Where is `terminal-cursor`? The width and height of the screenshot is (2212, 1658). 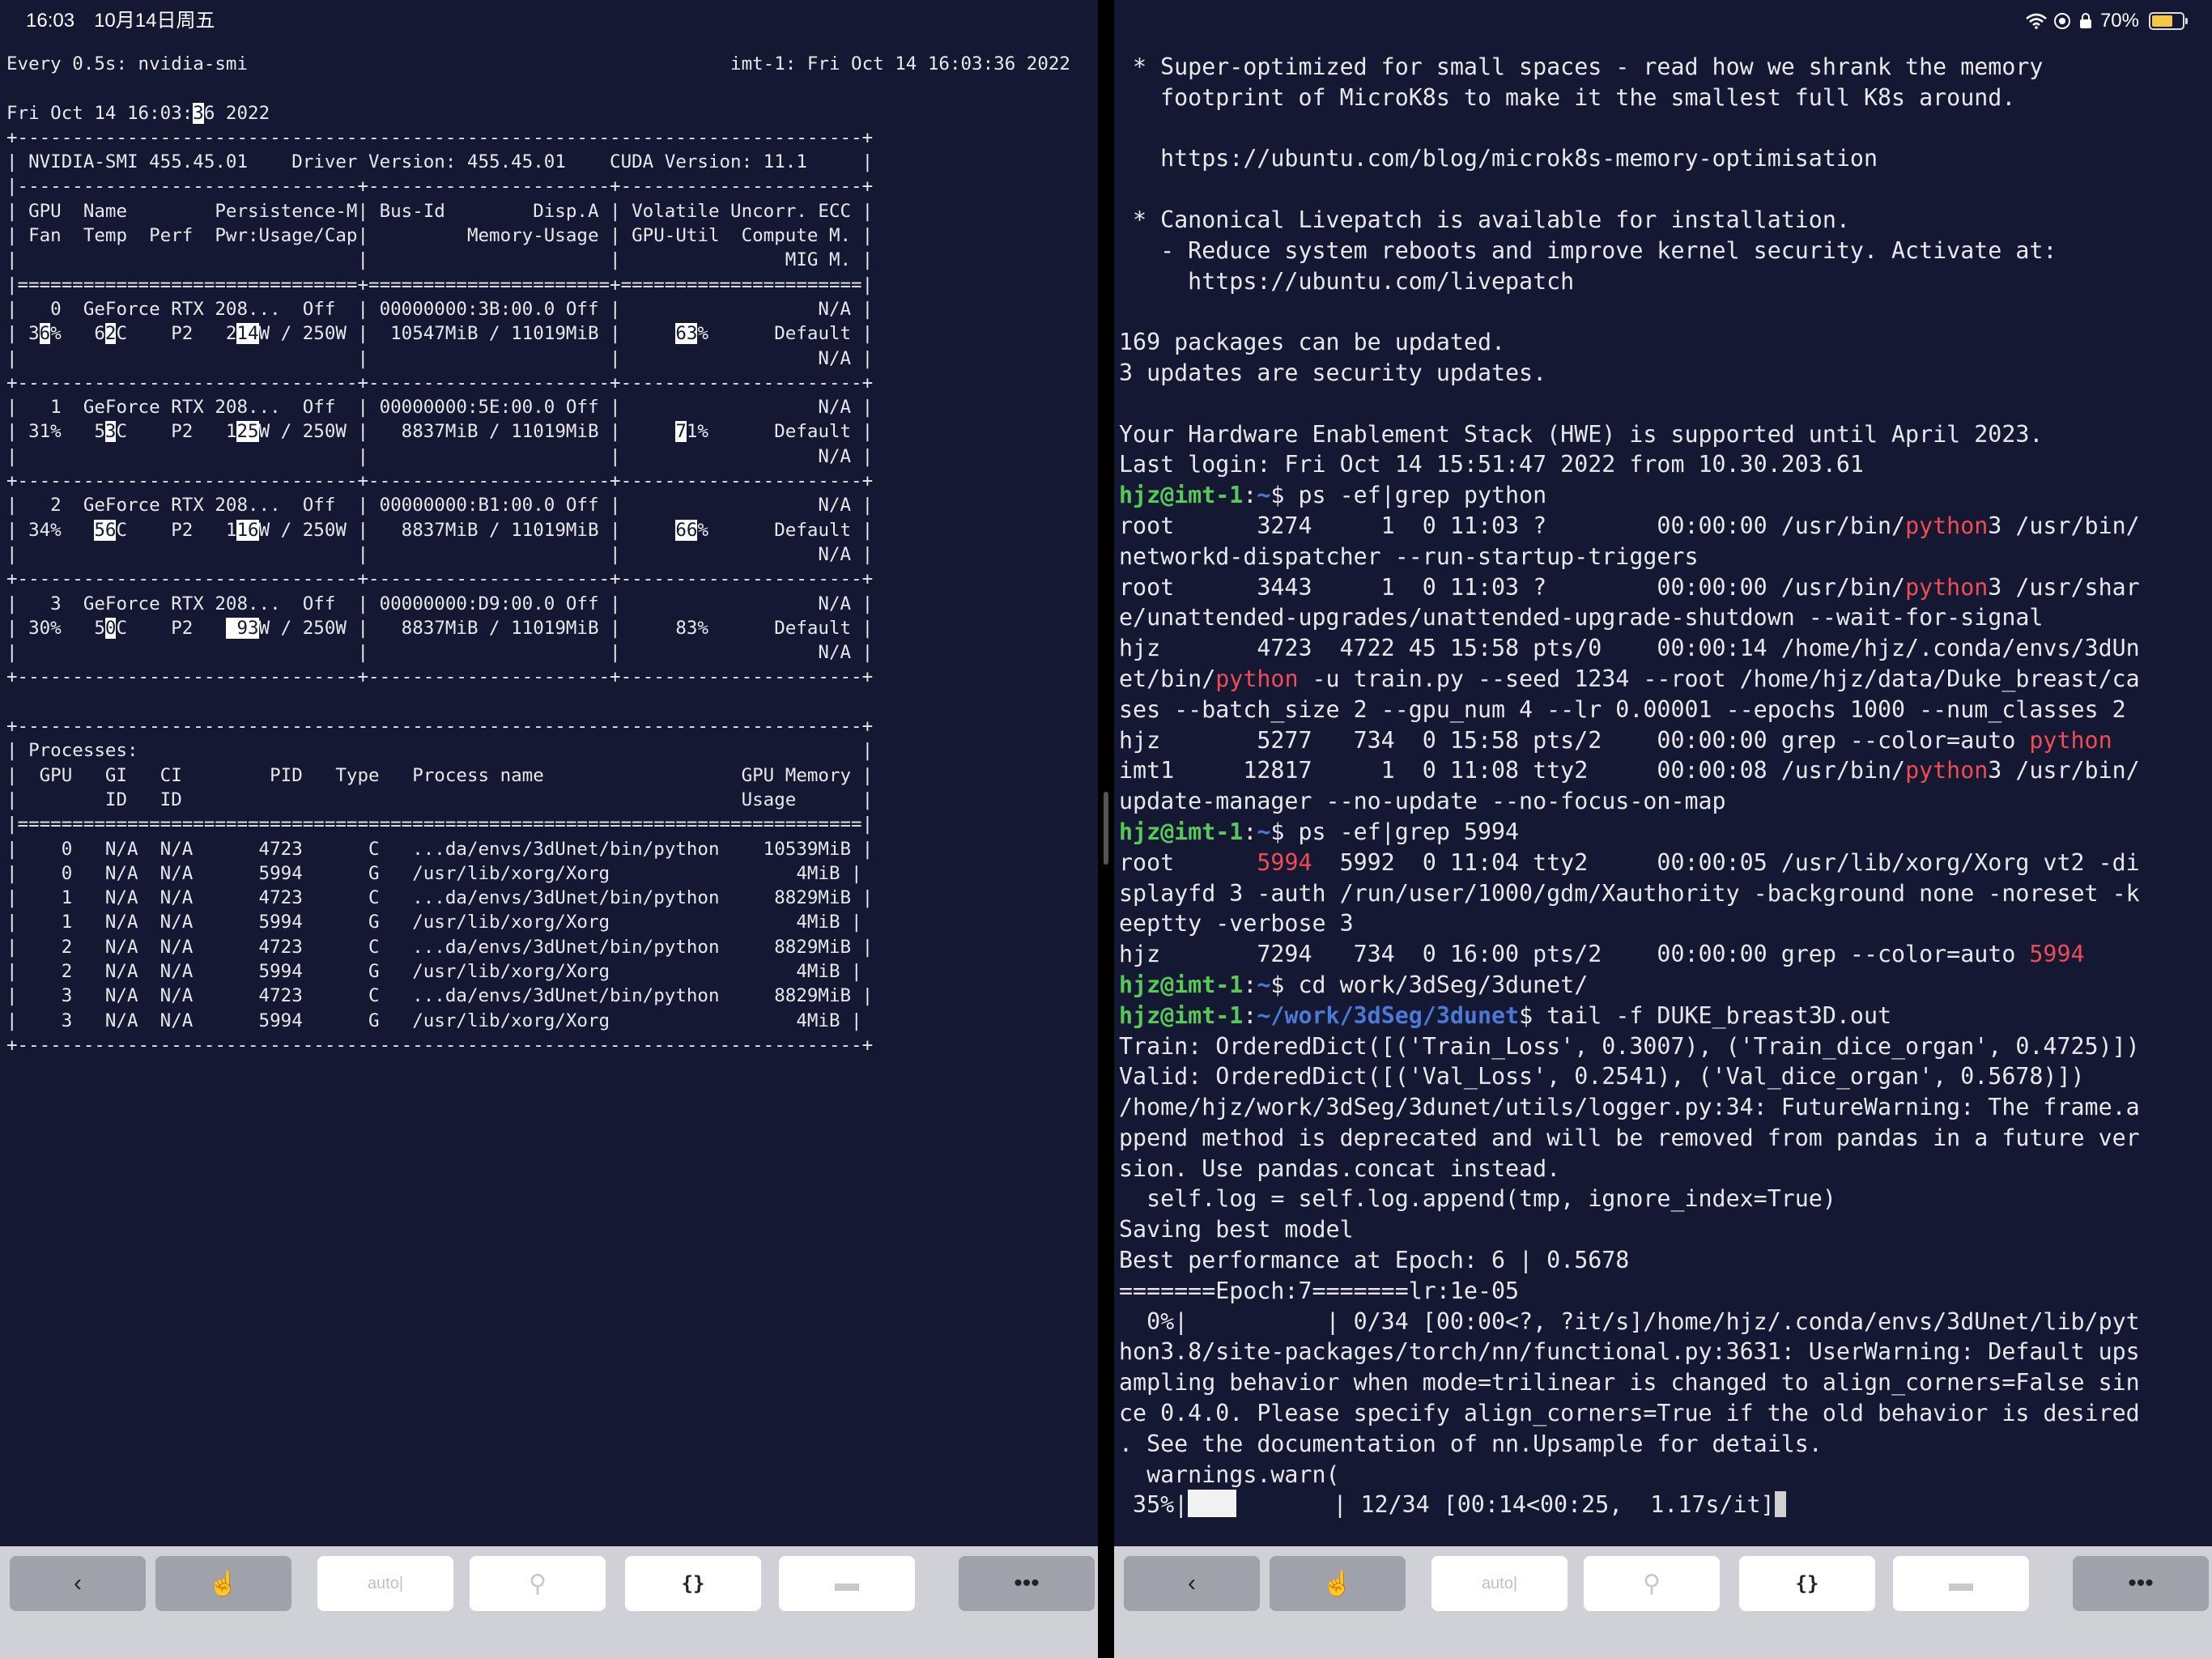 terminal-cursor is located at coordinates (1780, 1504).